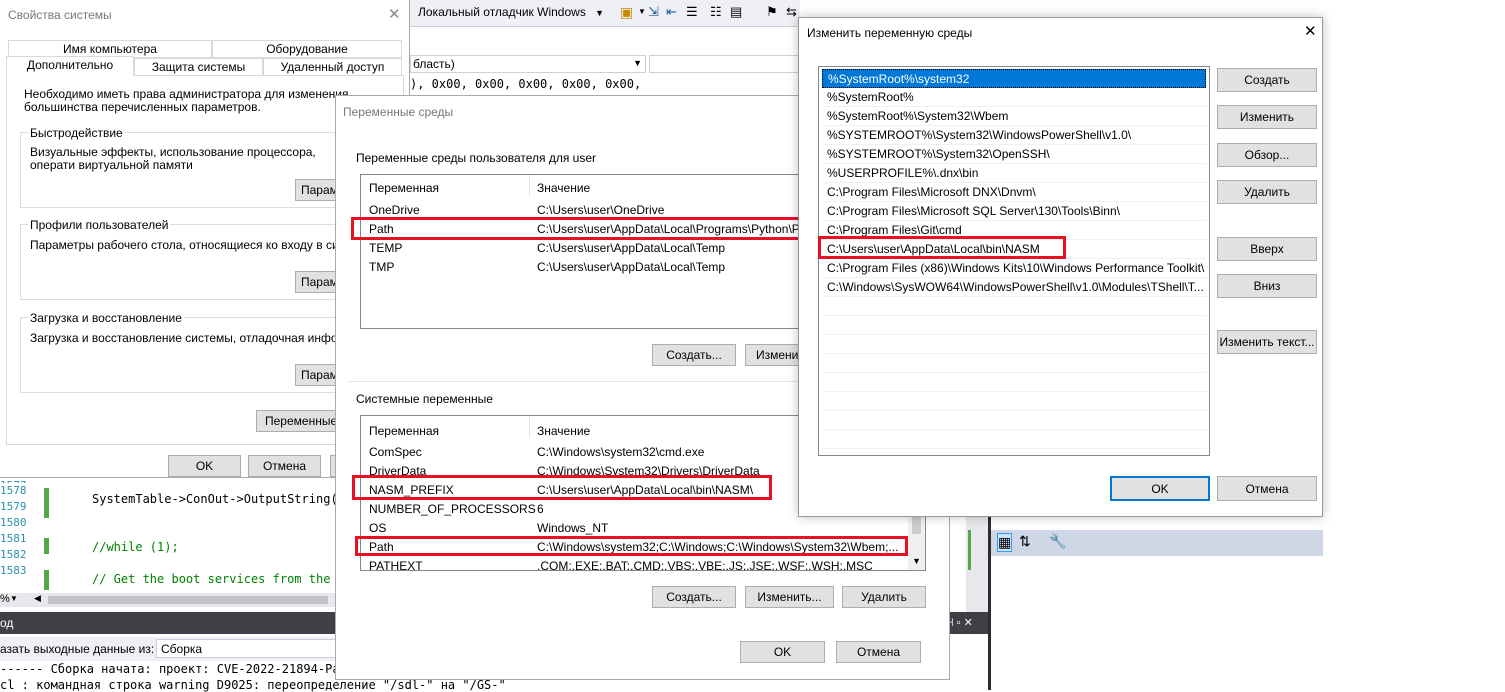 The height and width of the screenshot is (692, 1505). I want to click on var-name: TEMP, so click(386, 248).